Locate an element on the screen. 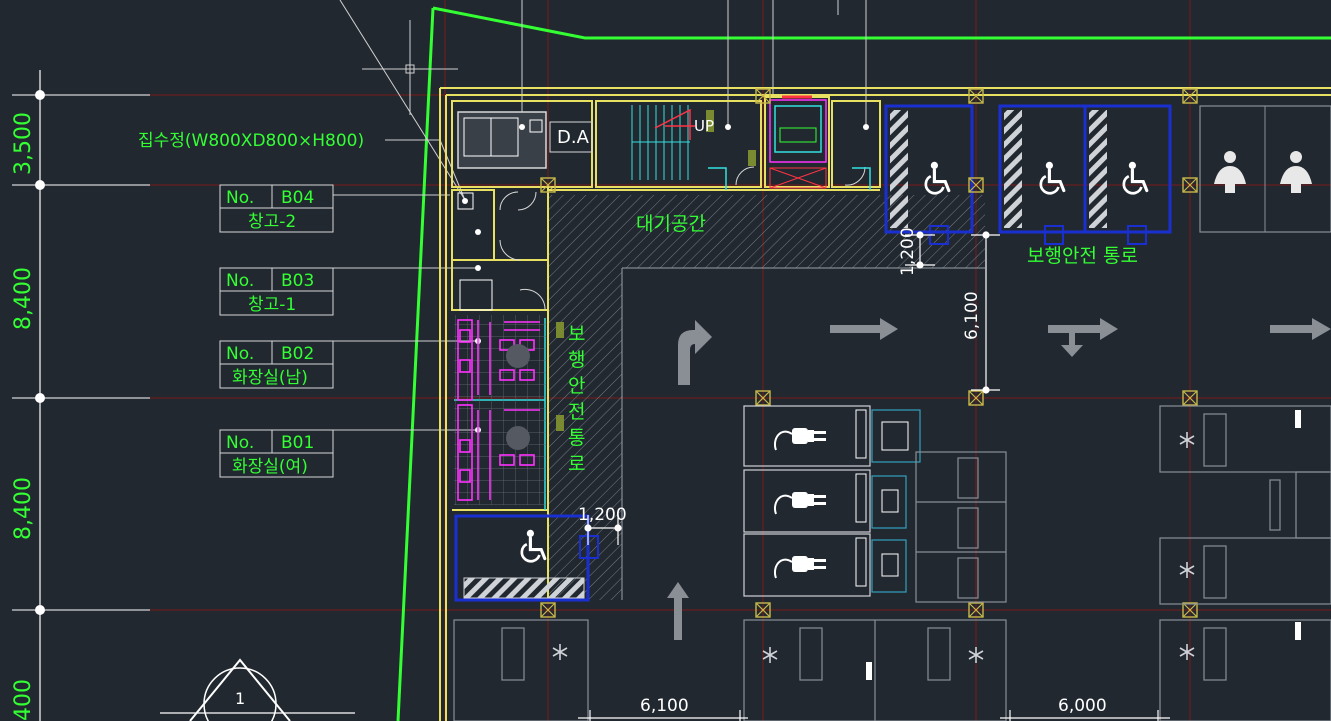  elevator is located at coordinates (798, 142).